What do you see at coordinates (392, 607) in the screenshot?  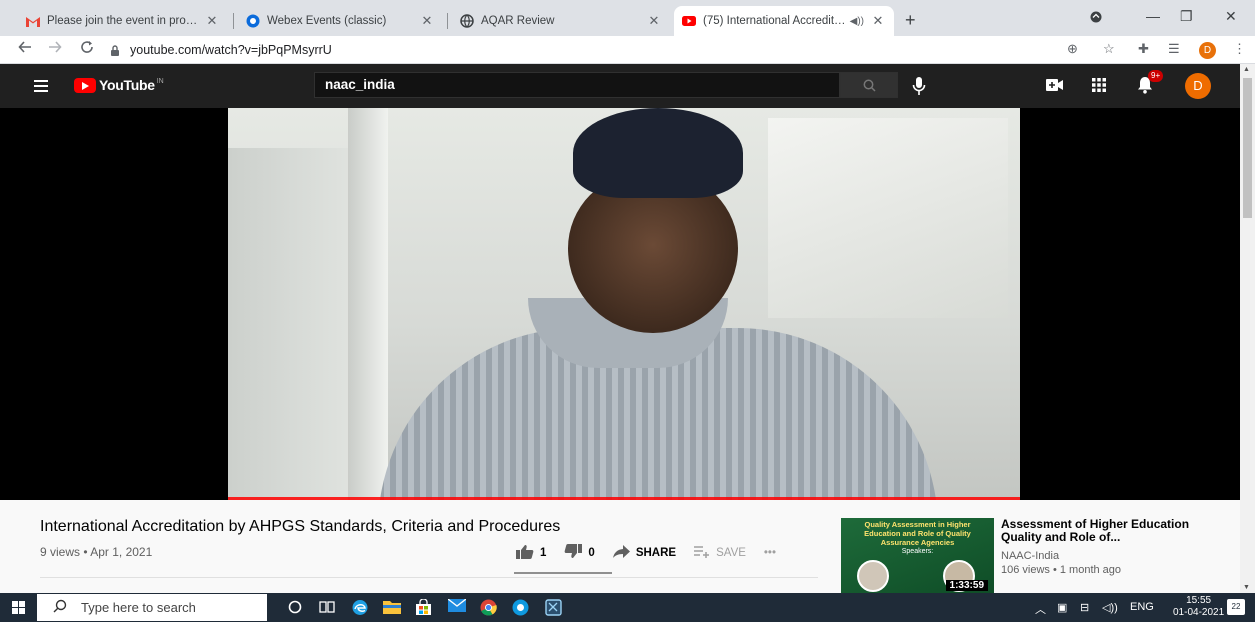 I see `file-explorer-icon` at bounding box center [392, 607].